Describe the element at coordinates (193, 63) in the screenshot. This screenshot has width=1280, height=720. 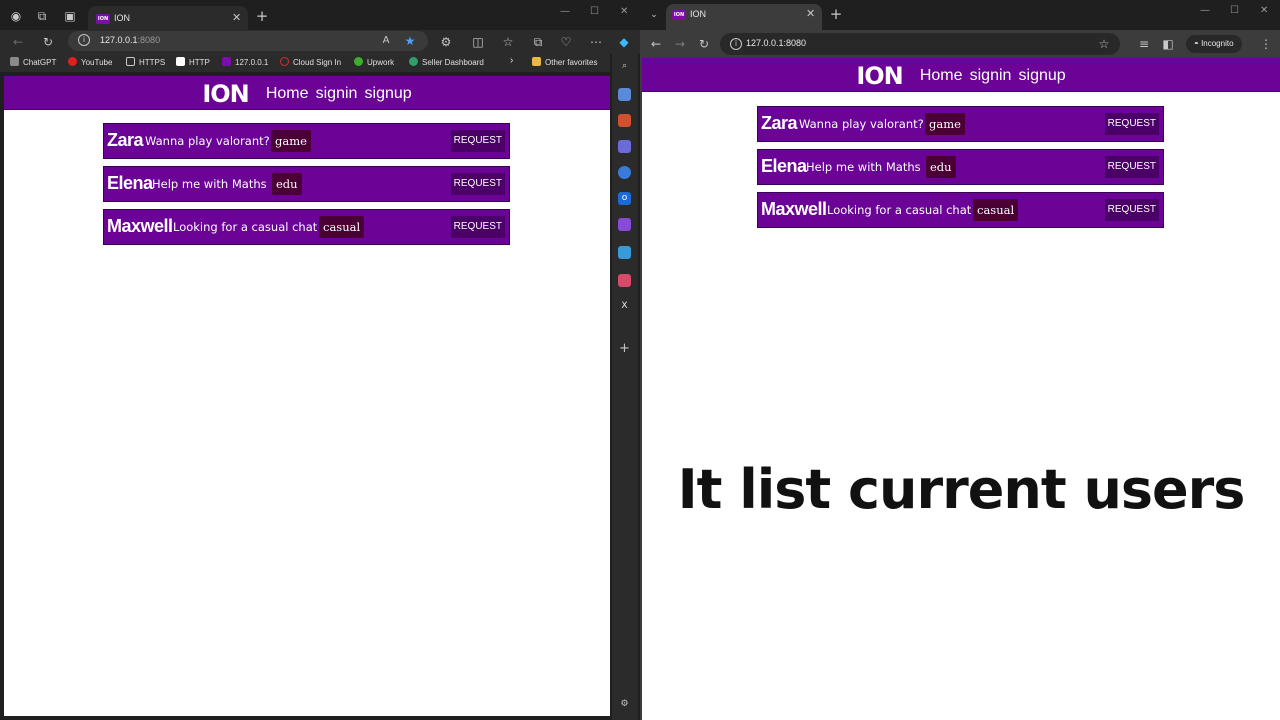
I see `bookmark-http: HTTP` at that location.